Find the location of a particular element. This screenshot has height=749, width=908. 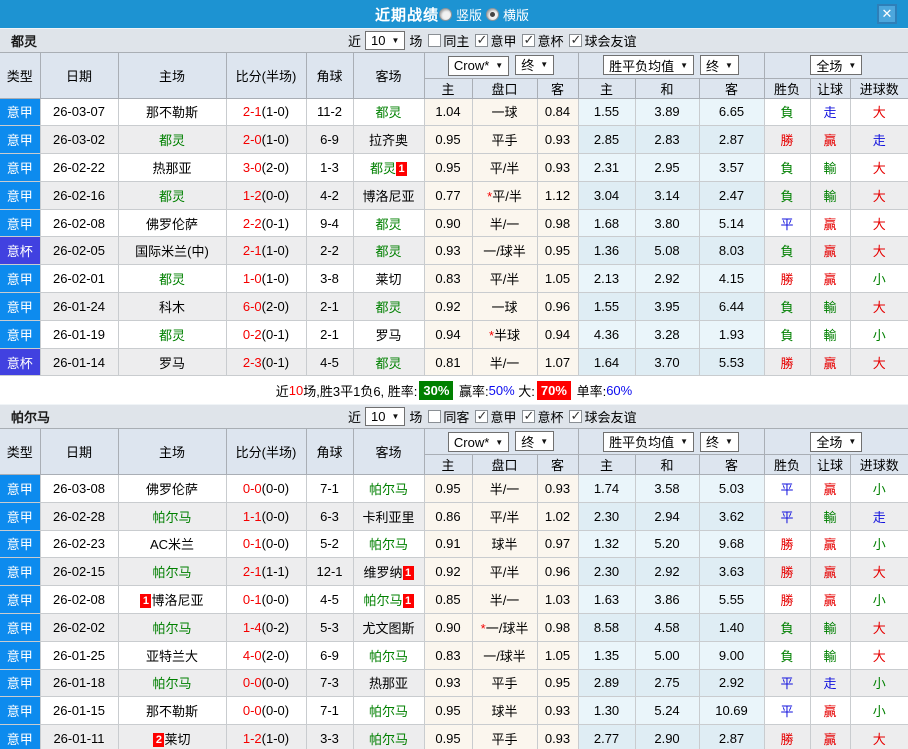

horizontal-layout-radio is located at coordinates (492, 14).